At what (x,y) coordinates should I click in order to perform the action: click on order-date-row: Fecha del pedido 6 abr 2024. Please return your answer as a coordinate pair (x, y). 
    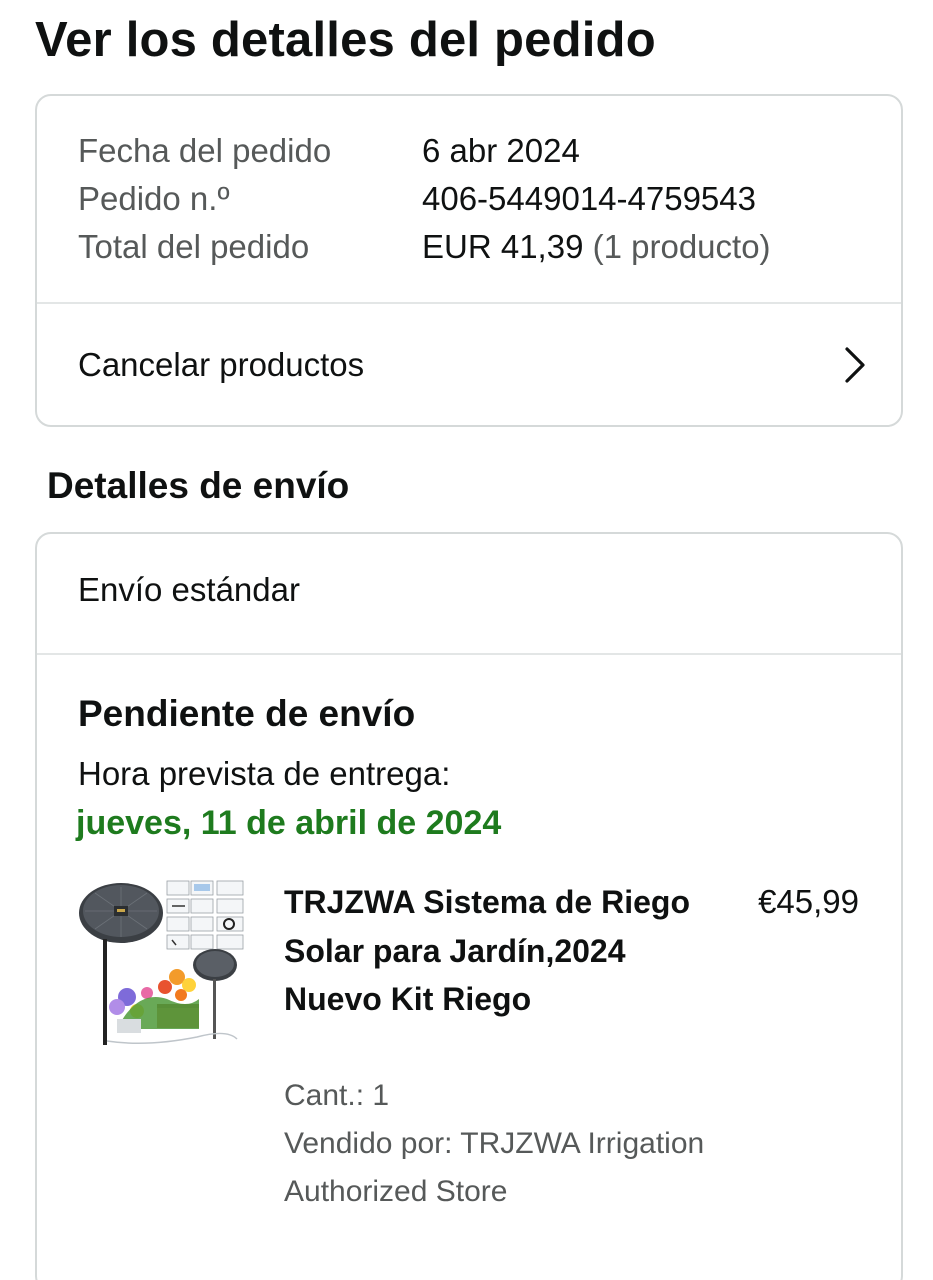
    Looking at the image, I should click on (329, 151).